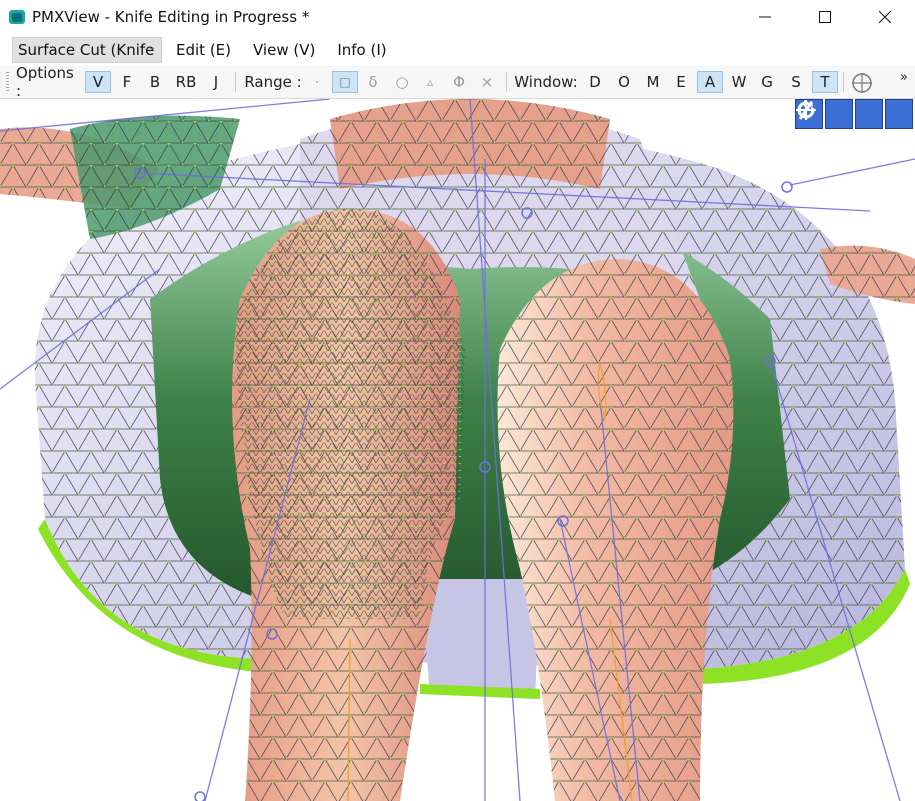  What do you see at coordinates (45, 82) in the screenshot?
I see `options-label: Options :` at bounding box center [45, 82].